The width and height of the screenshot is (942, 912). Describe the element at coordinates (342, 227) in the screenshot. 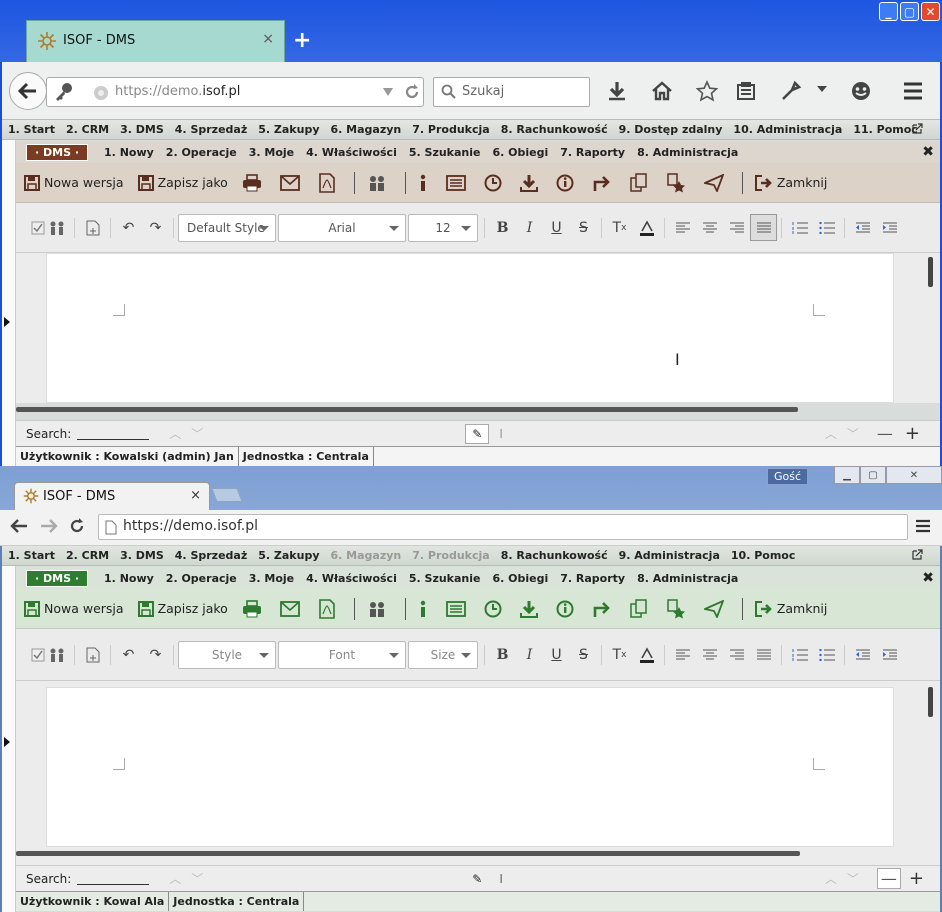

I see `font-select: Arial` at that location.